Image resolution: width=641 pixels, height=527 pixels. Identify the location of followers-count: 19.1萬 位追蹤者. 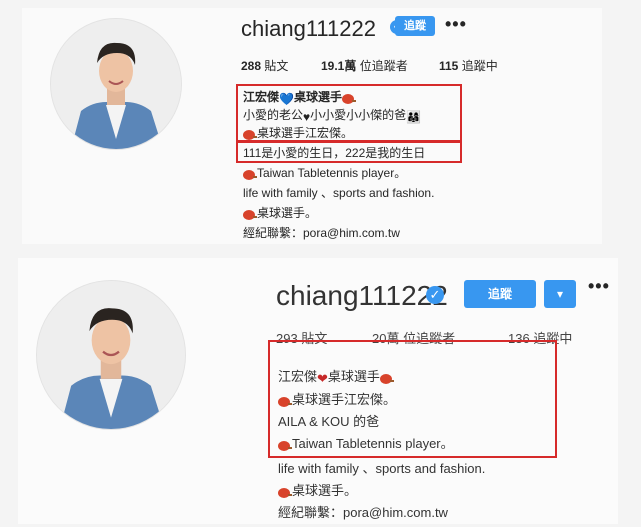
(364, 65).